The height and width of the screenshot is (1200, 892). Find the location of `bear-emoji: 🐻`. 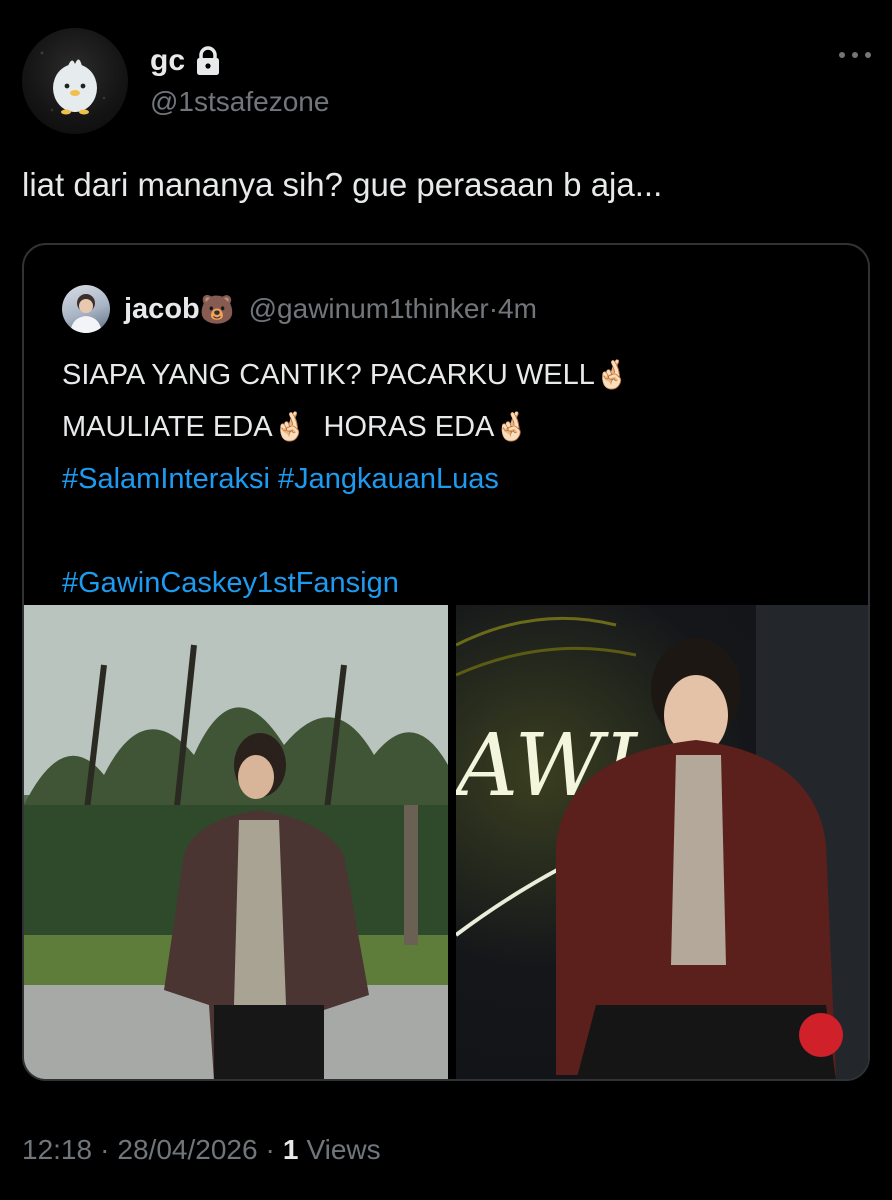

bear-emoji: 🐻 is located at coordinates (217, 309).